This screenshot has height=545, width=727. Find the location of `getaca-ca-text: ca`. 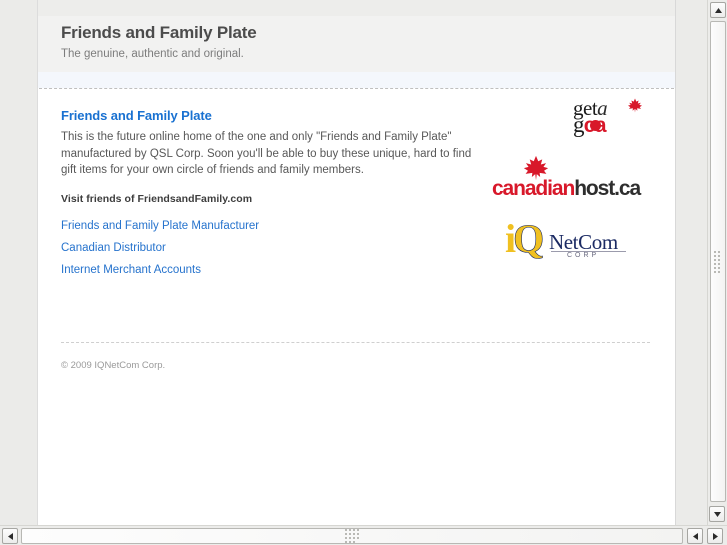

getaca-ca-text: ca is located at coordinates (595, 125).